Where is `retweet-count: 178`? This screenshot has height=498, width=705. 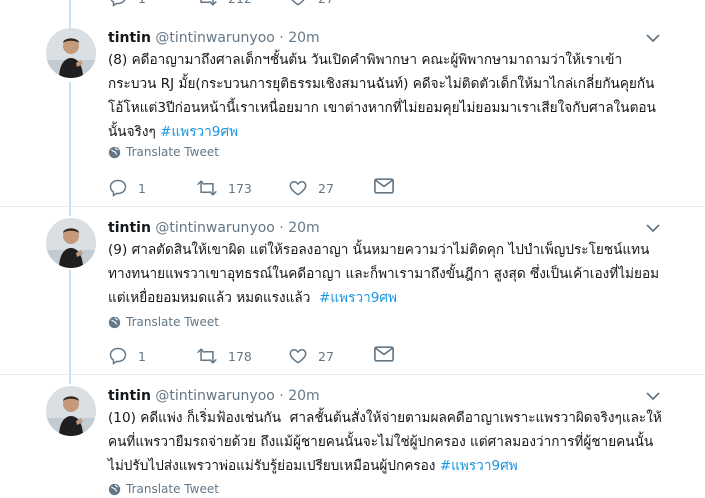
retweet-count: 178 is located at coordinates (240, 356).